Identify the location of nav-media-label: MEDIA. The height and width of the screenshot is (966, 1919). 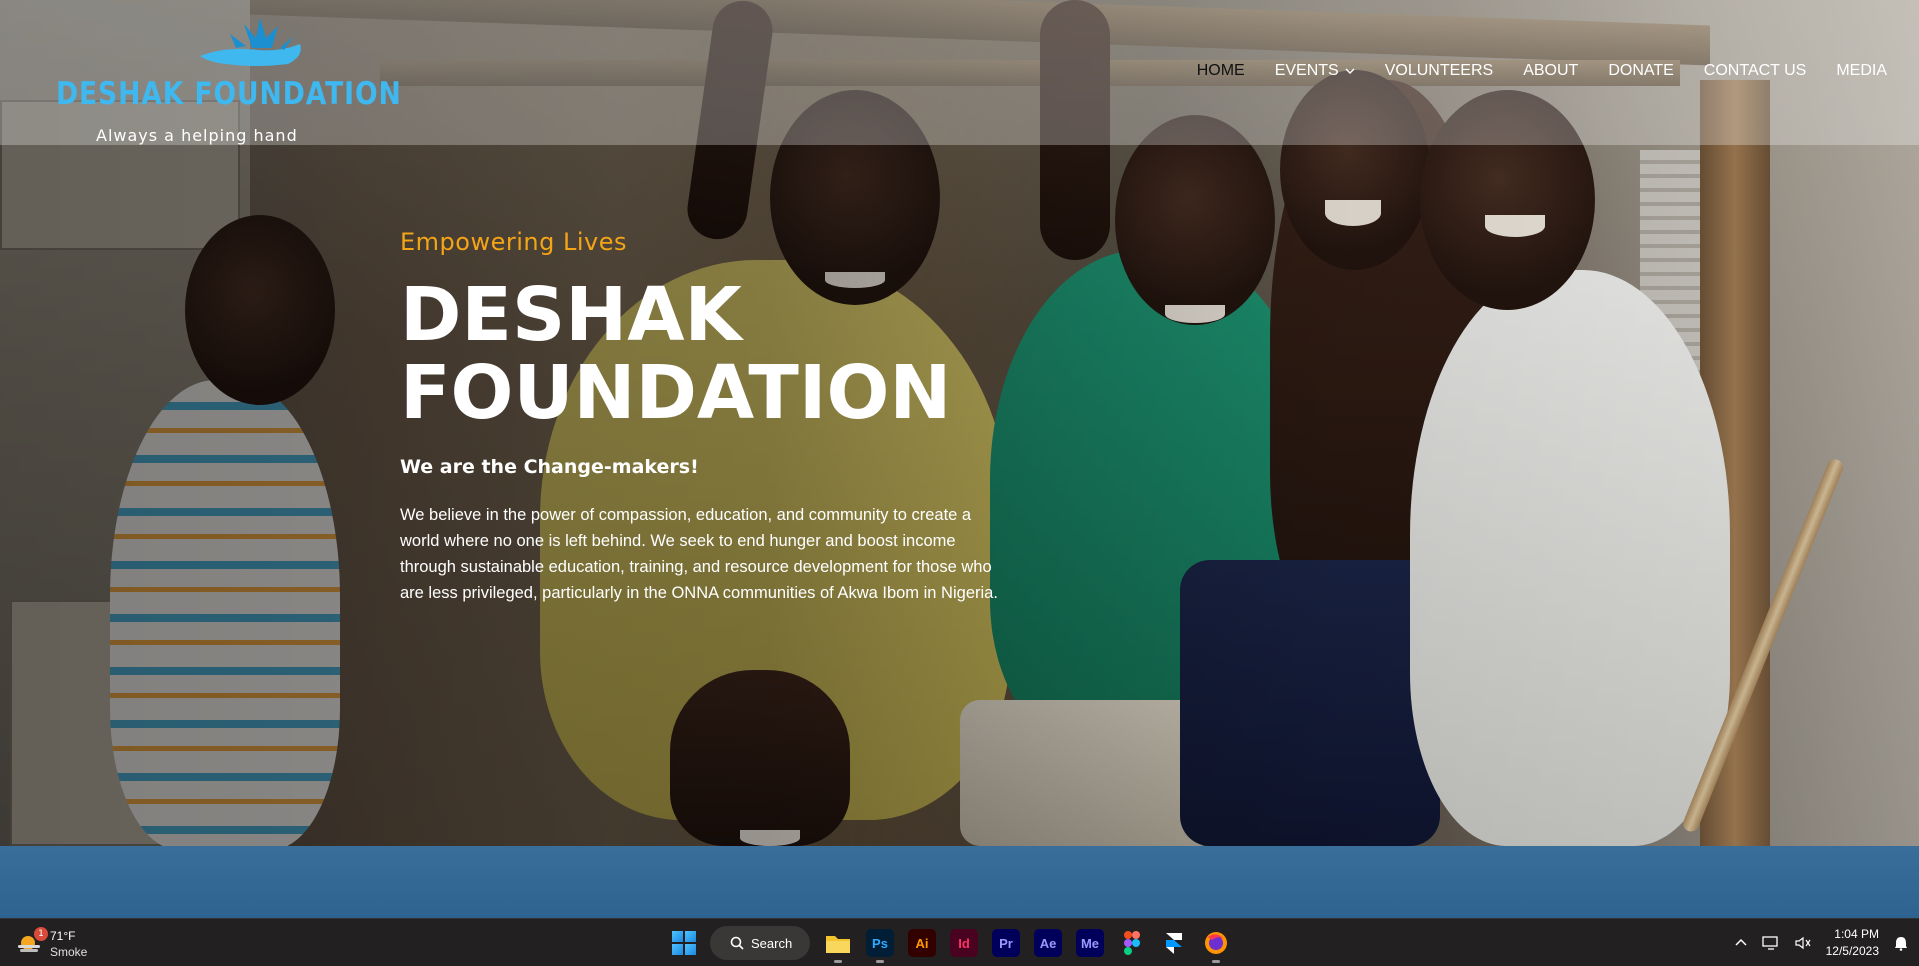
(1861, 70).